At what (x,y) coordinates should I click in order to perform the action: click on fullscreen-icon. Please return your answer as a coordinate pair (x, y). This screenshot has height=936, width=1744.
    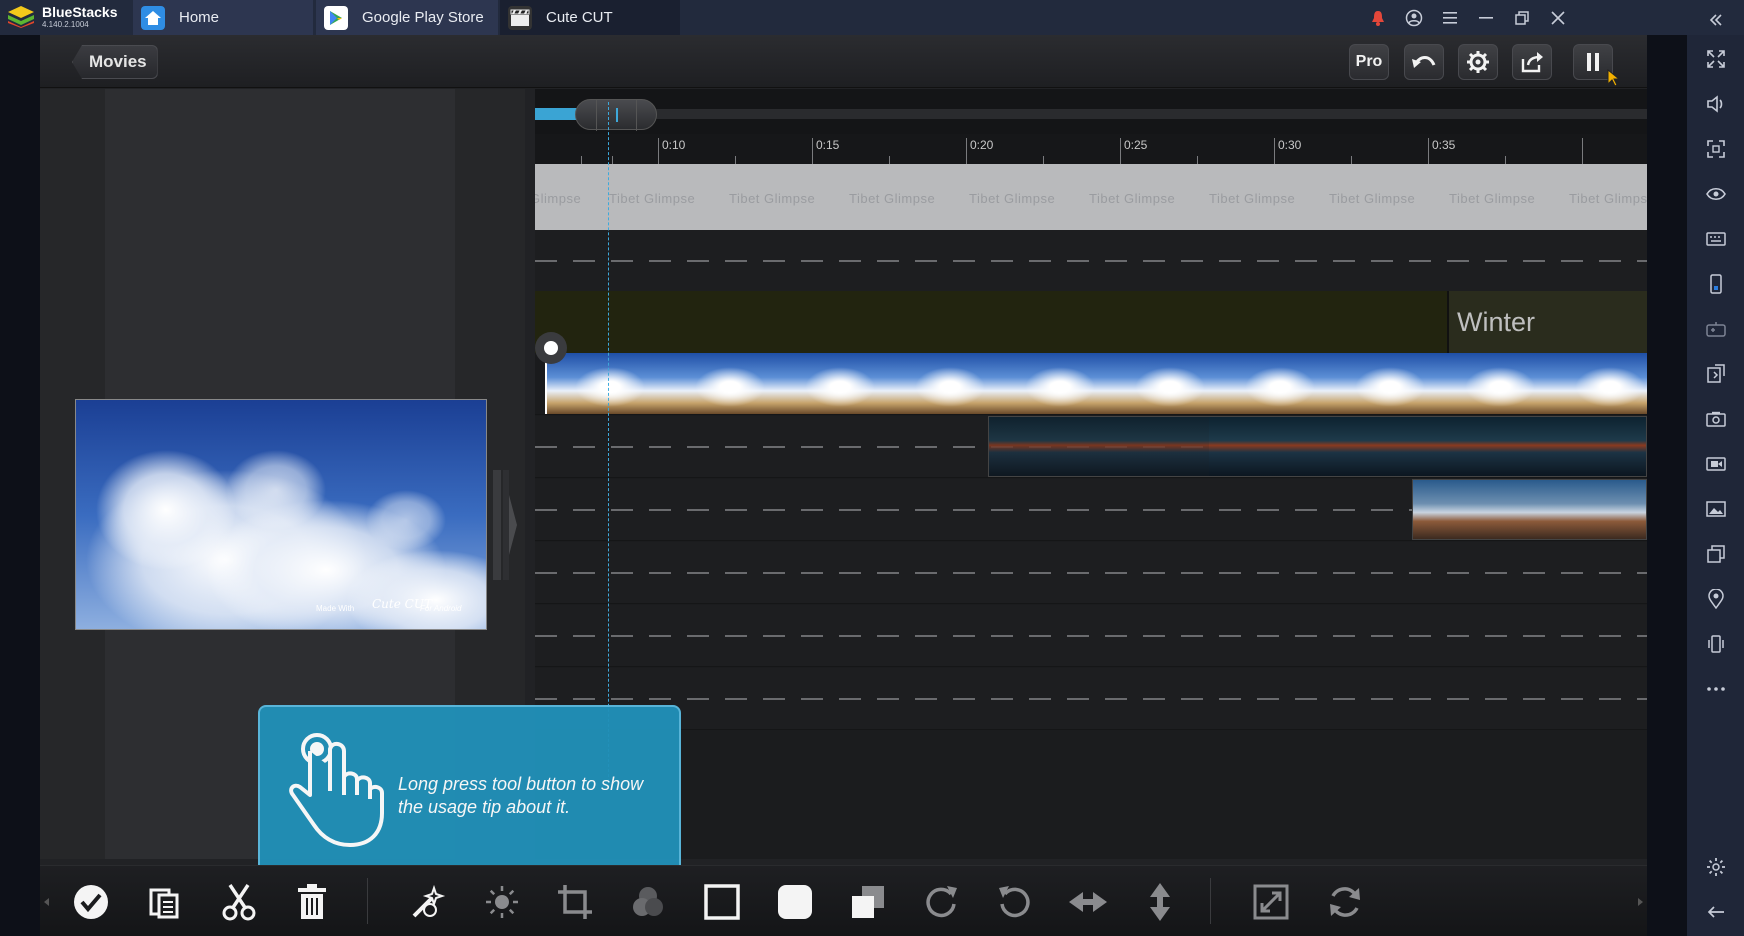
    Looking at the image, I should click on (1716, 149).